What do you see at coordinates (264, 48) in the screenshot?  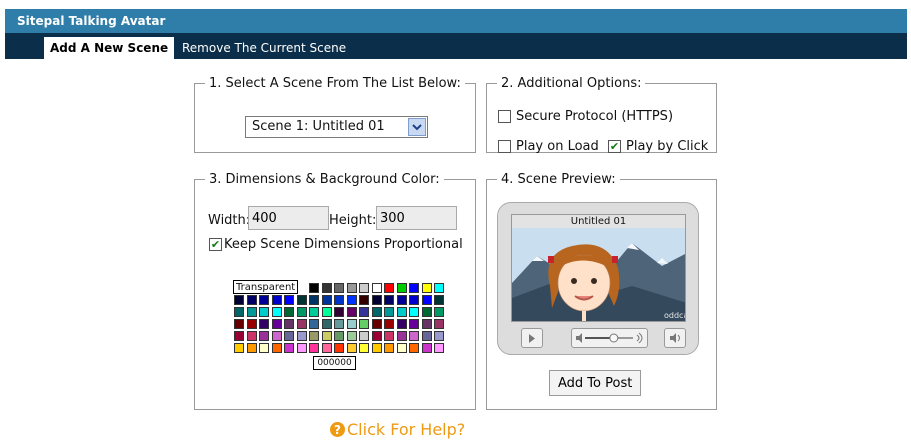 I see `tab-remove-current-scene: Remove The Current Scene` at bounding box center [264, 48].